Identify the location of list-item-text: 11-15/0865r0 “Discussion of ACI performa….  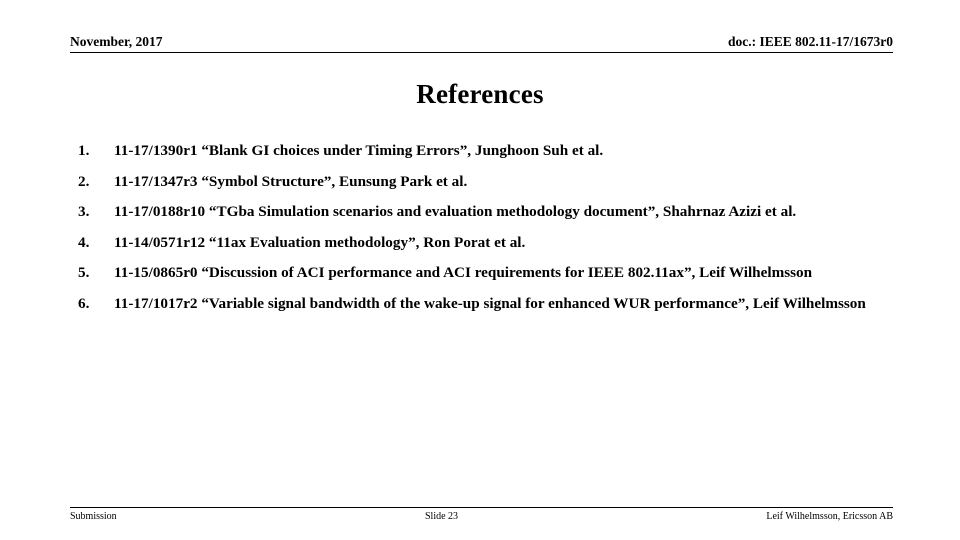
(463, 272).